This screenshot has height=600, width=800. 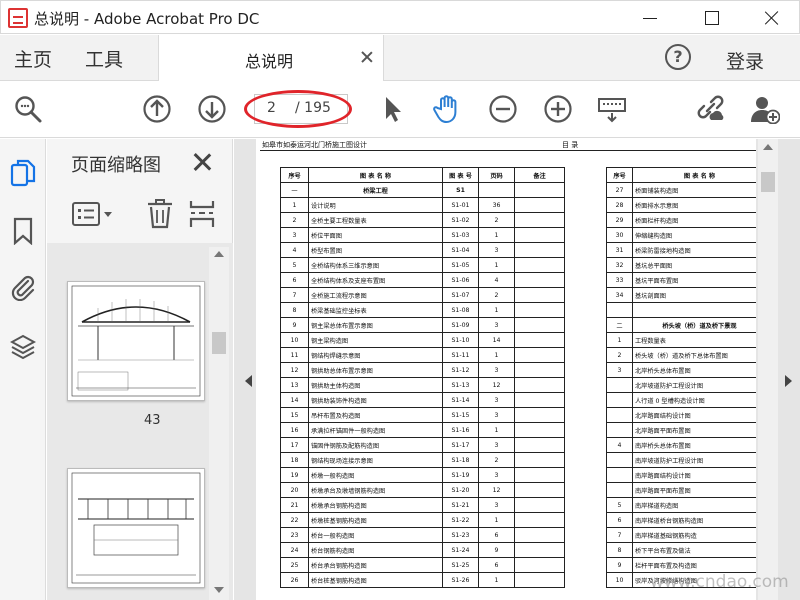 I want to click on row-seq: 23, so click(x=294, y=535).